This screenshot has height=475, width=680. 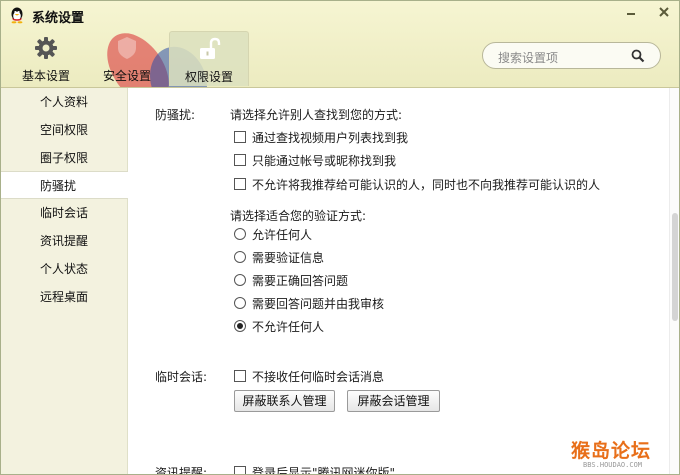 I want to click on tab-permission-settings: 权限设置, so click(x=209, y=58).